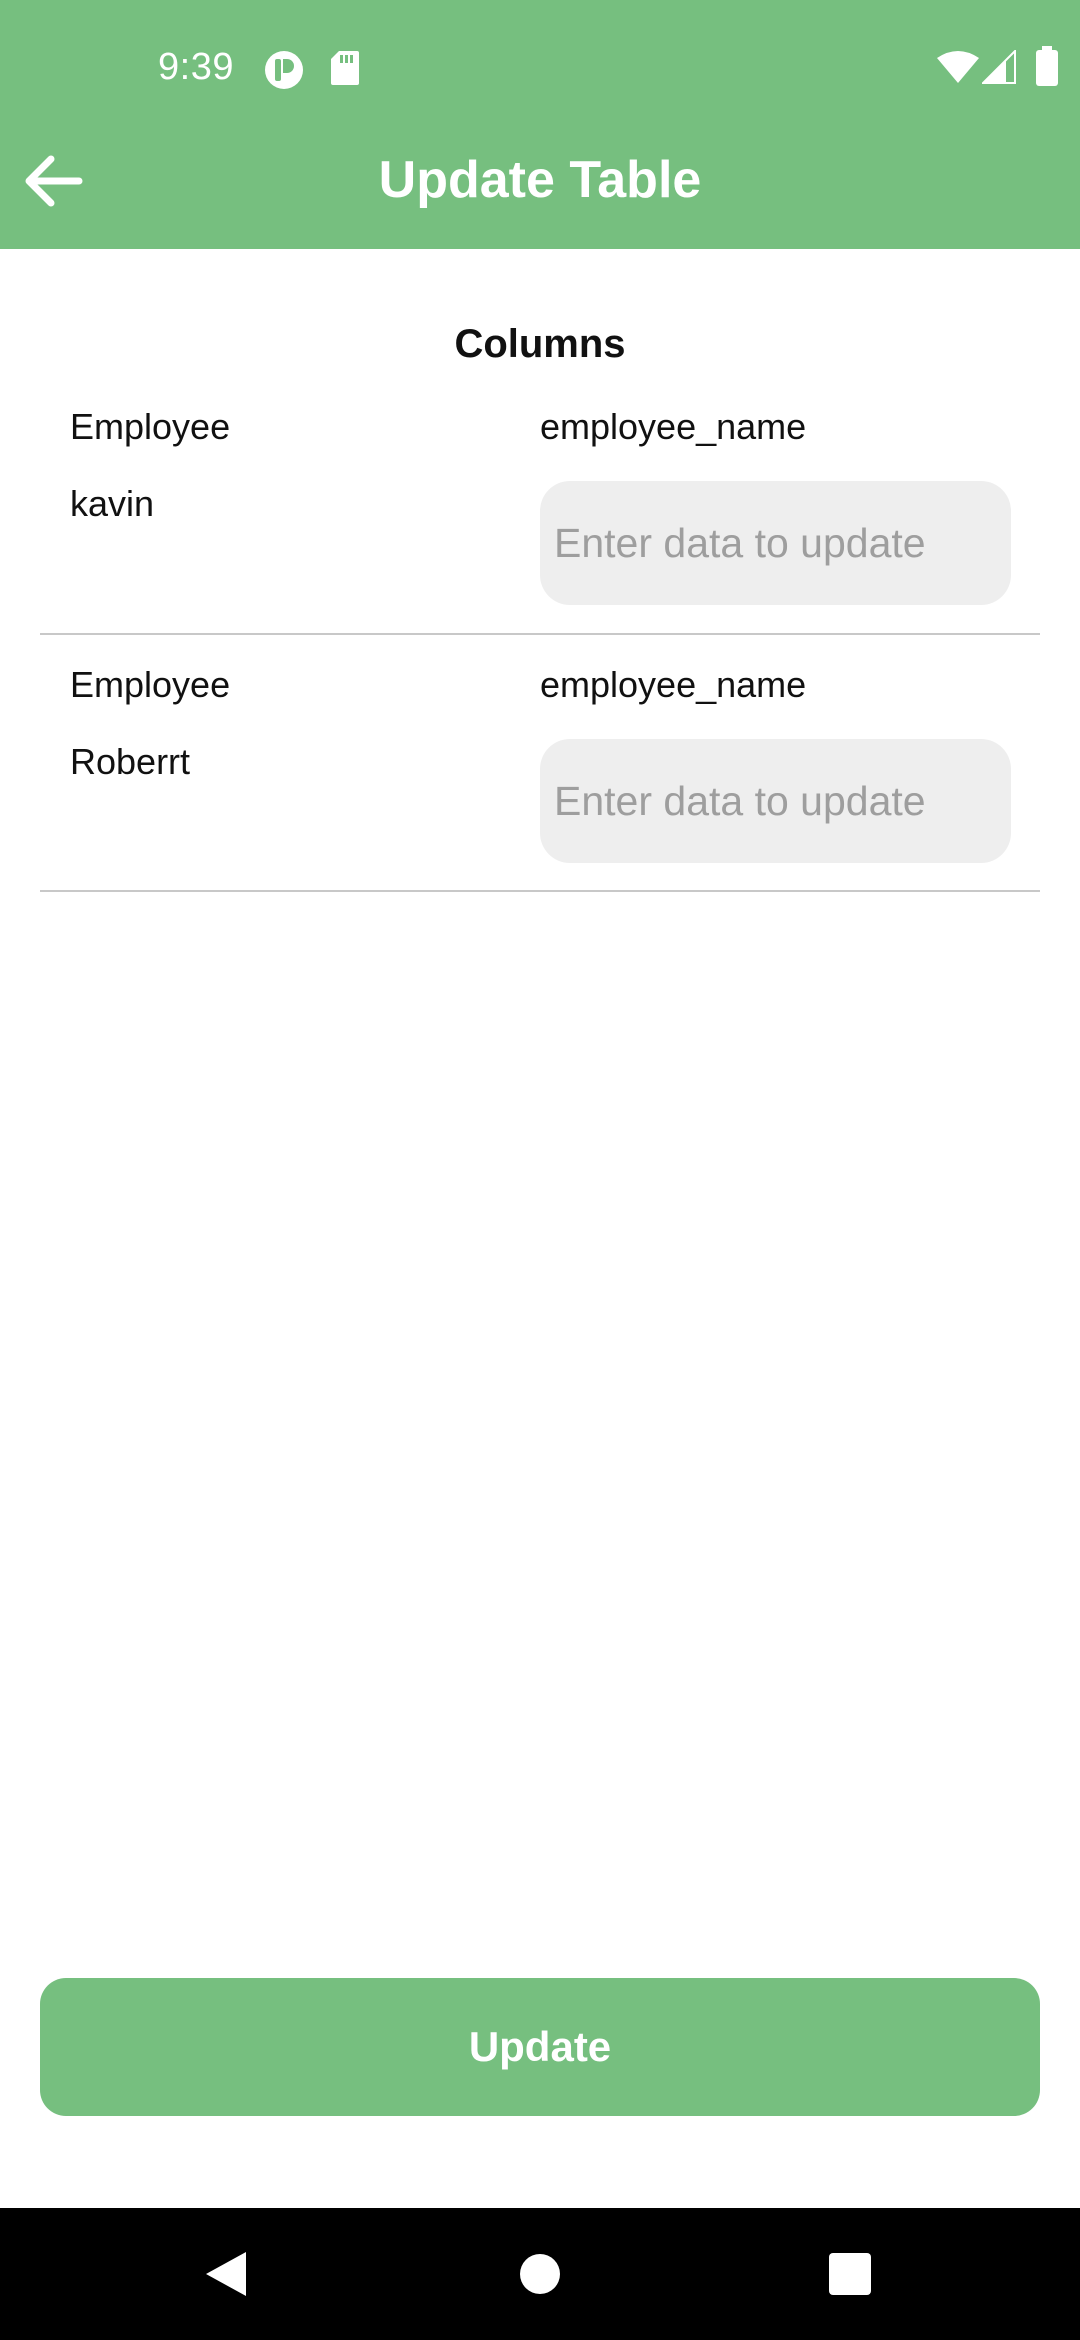  What do you see at coordinates (196, 67) in the screenshot?
I see `status-time: 9:39` at bounding box center [196, 67].